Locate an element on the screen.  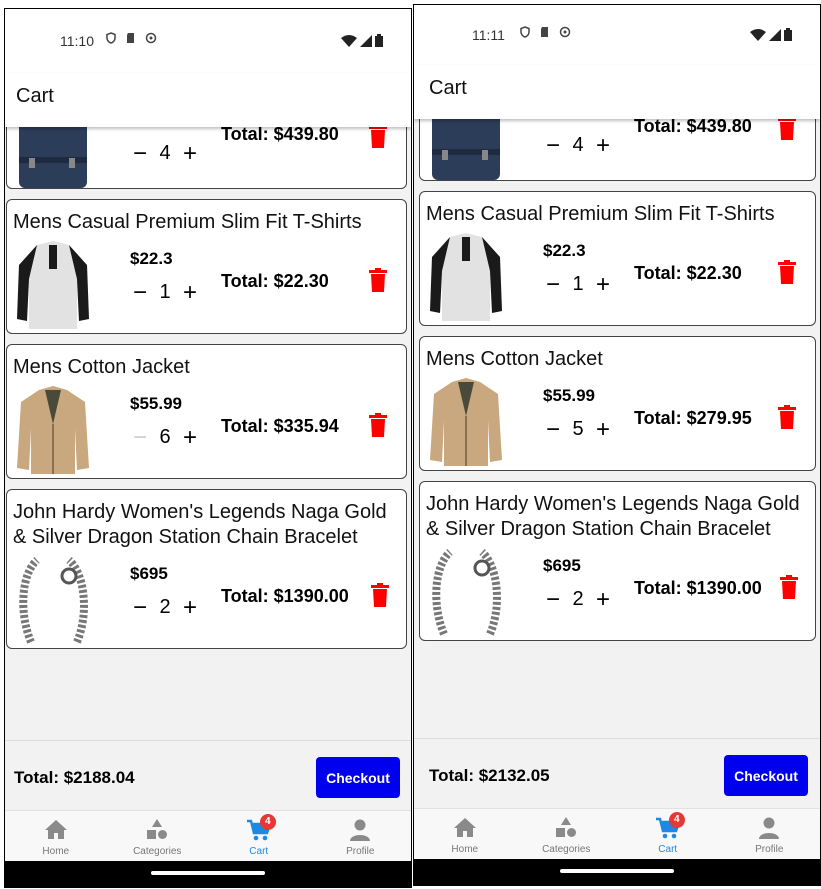
cart-item-backpack: − 4 + Total: $439.80 is located at coordinates (617, 150).